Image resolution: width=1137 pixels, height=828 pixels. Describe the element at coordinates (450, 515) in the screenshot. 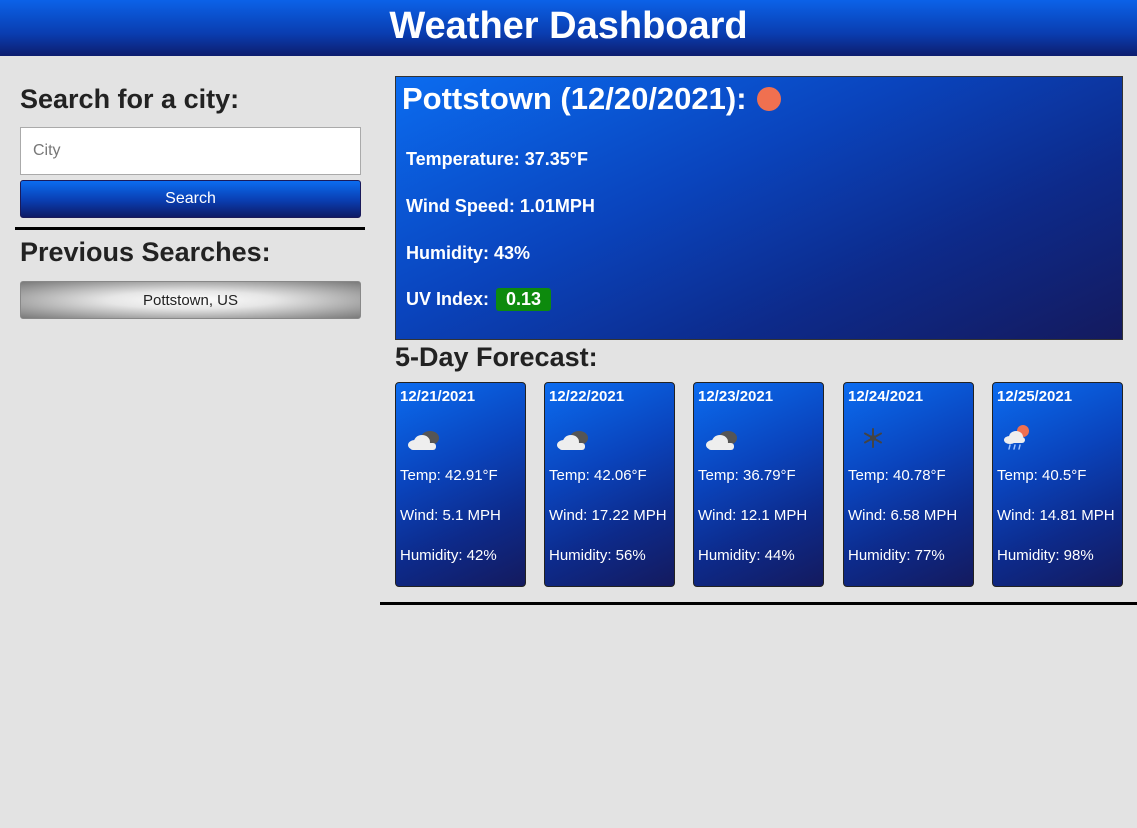

I see `forecast-wind: Wind: 5.1 MPH` at that location.